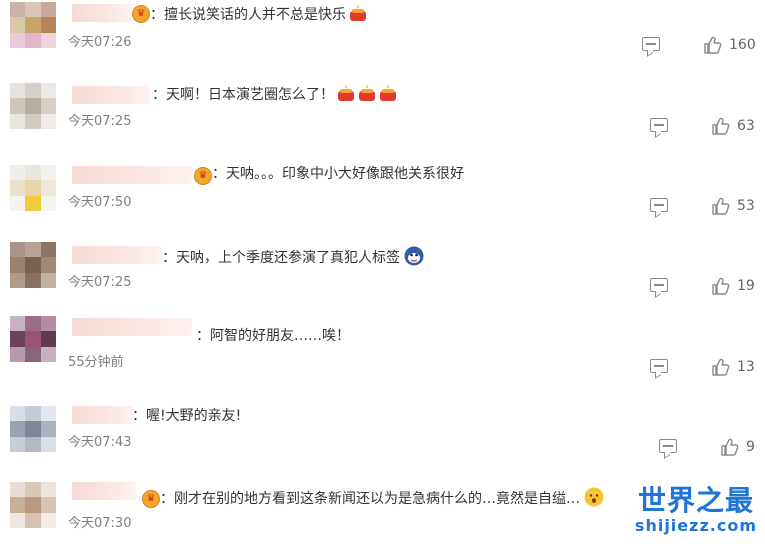 This screenshot has height=560, width=765. What do you see at coordinates (382, 280) in the screenshot?
I see `comment-item: ：天呐，上个季度还参演了真犯人标签 今天07:25 19` at bounding box center [382, 280].